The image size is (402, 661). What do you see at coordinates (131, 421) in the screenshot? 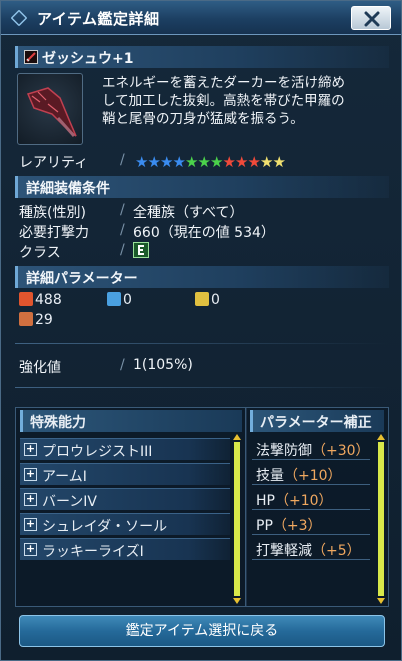
I see `abilities-header: 特殊能力` at bounding box center [131, 421].